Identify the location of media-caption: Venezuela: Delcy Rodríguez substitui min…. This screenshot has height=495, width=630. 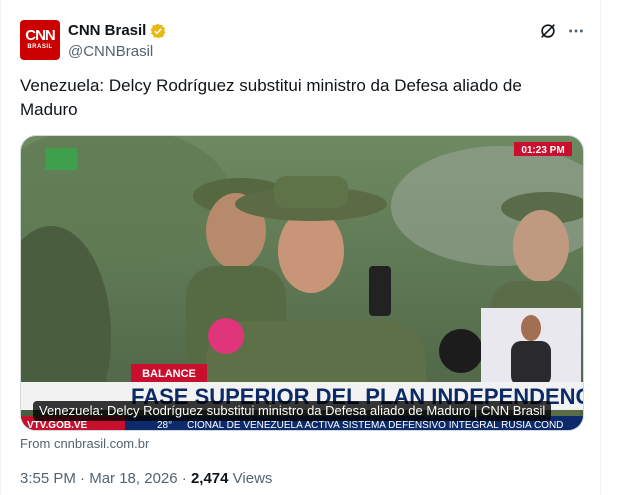
(292, 411).